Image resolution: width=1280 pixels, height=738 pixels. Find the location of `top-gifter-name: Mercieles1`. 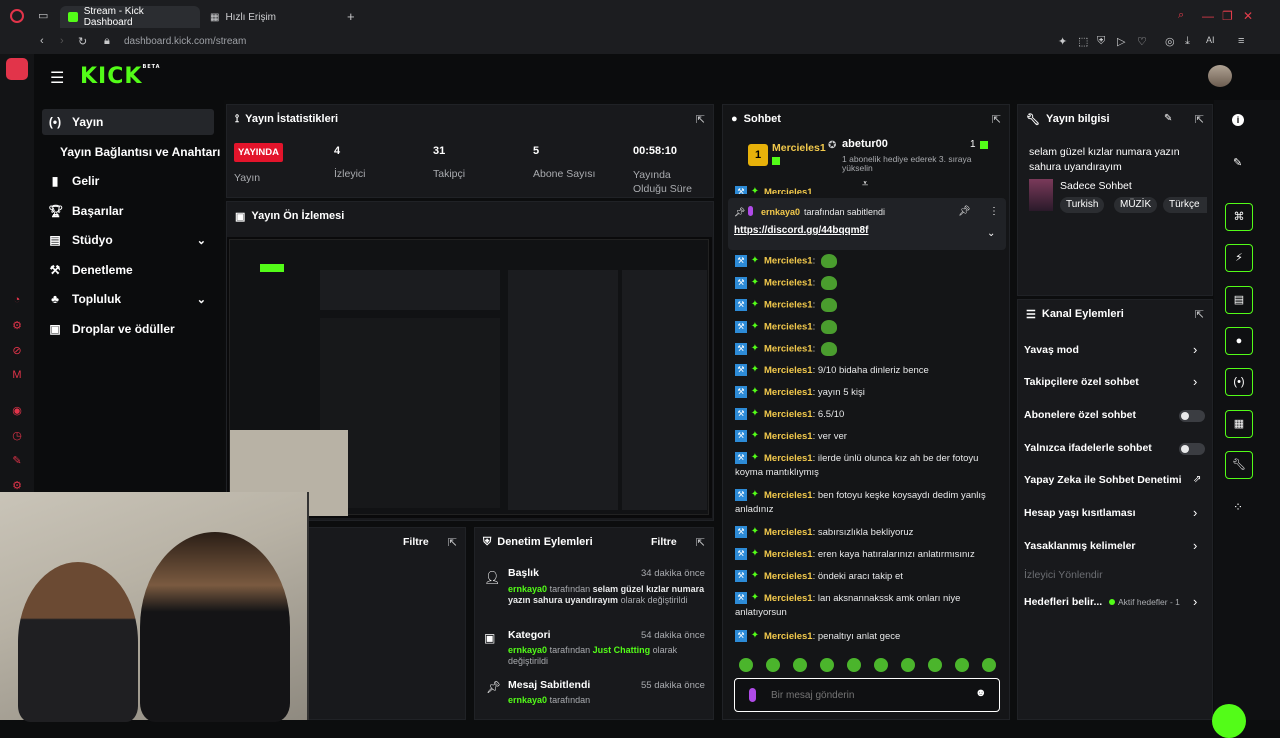

top-gifter-name: Mercieles1 is located at coordinates (799, 148).